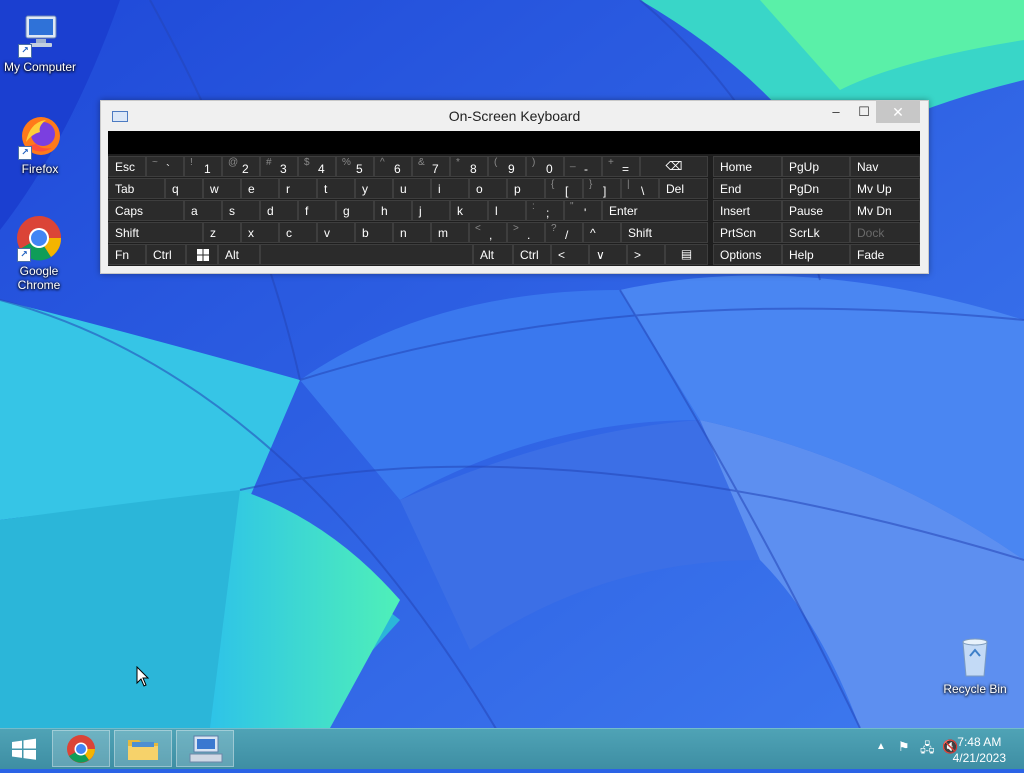 The width and height of the screenshot is (1024, 773). What do you see at coordinates (203, 210) in the screenshot?
I see `key-a: a` at bounding box center [203, 210].